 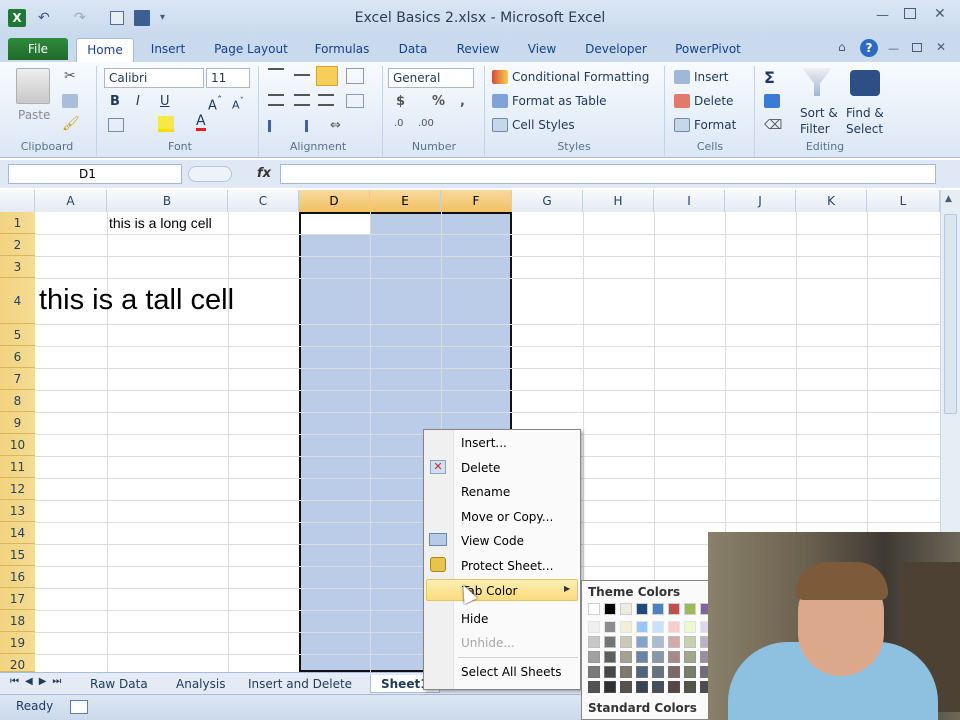 I want to click on cut-icon: ✂, so click(x=70, y=76).